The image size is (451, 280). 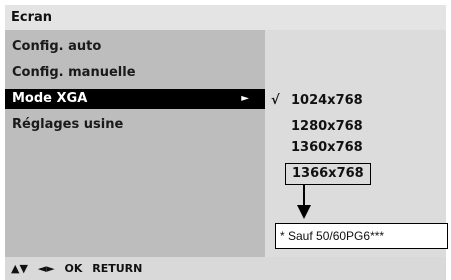 I want to click on option-1280x768: 1280x768, so click(x=355, y=127).